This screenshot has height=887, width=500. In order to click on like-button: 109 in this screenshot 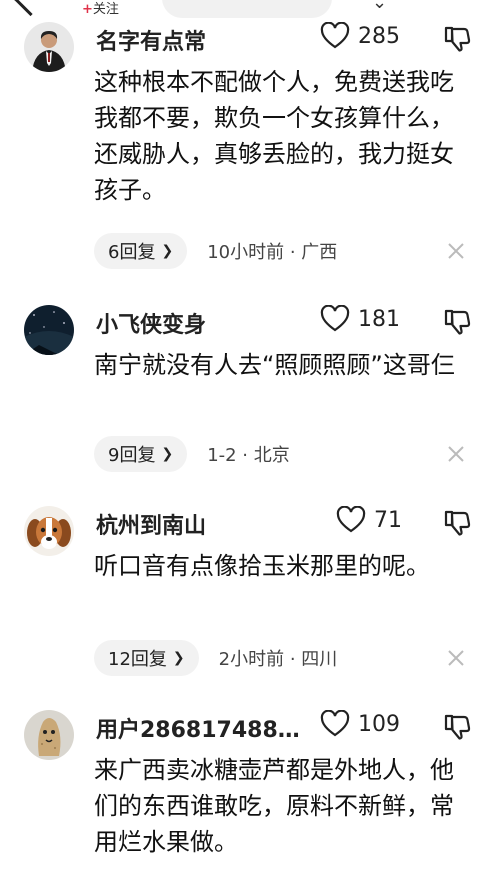, I will do `click(360, 724)`.